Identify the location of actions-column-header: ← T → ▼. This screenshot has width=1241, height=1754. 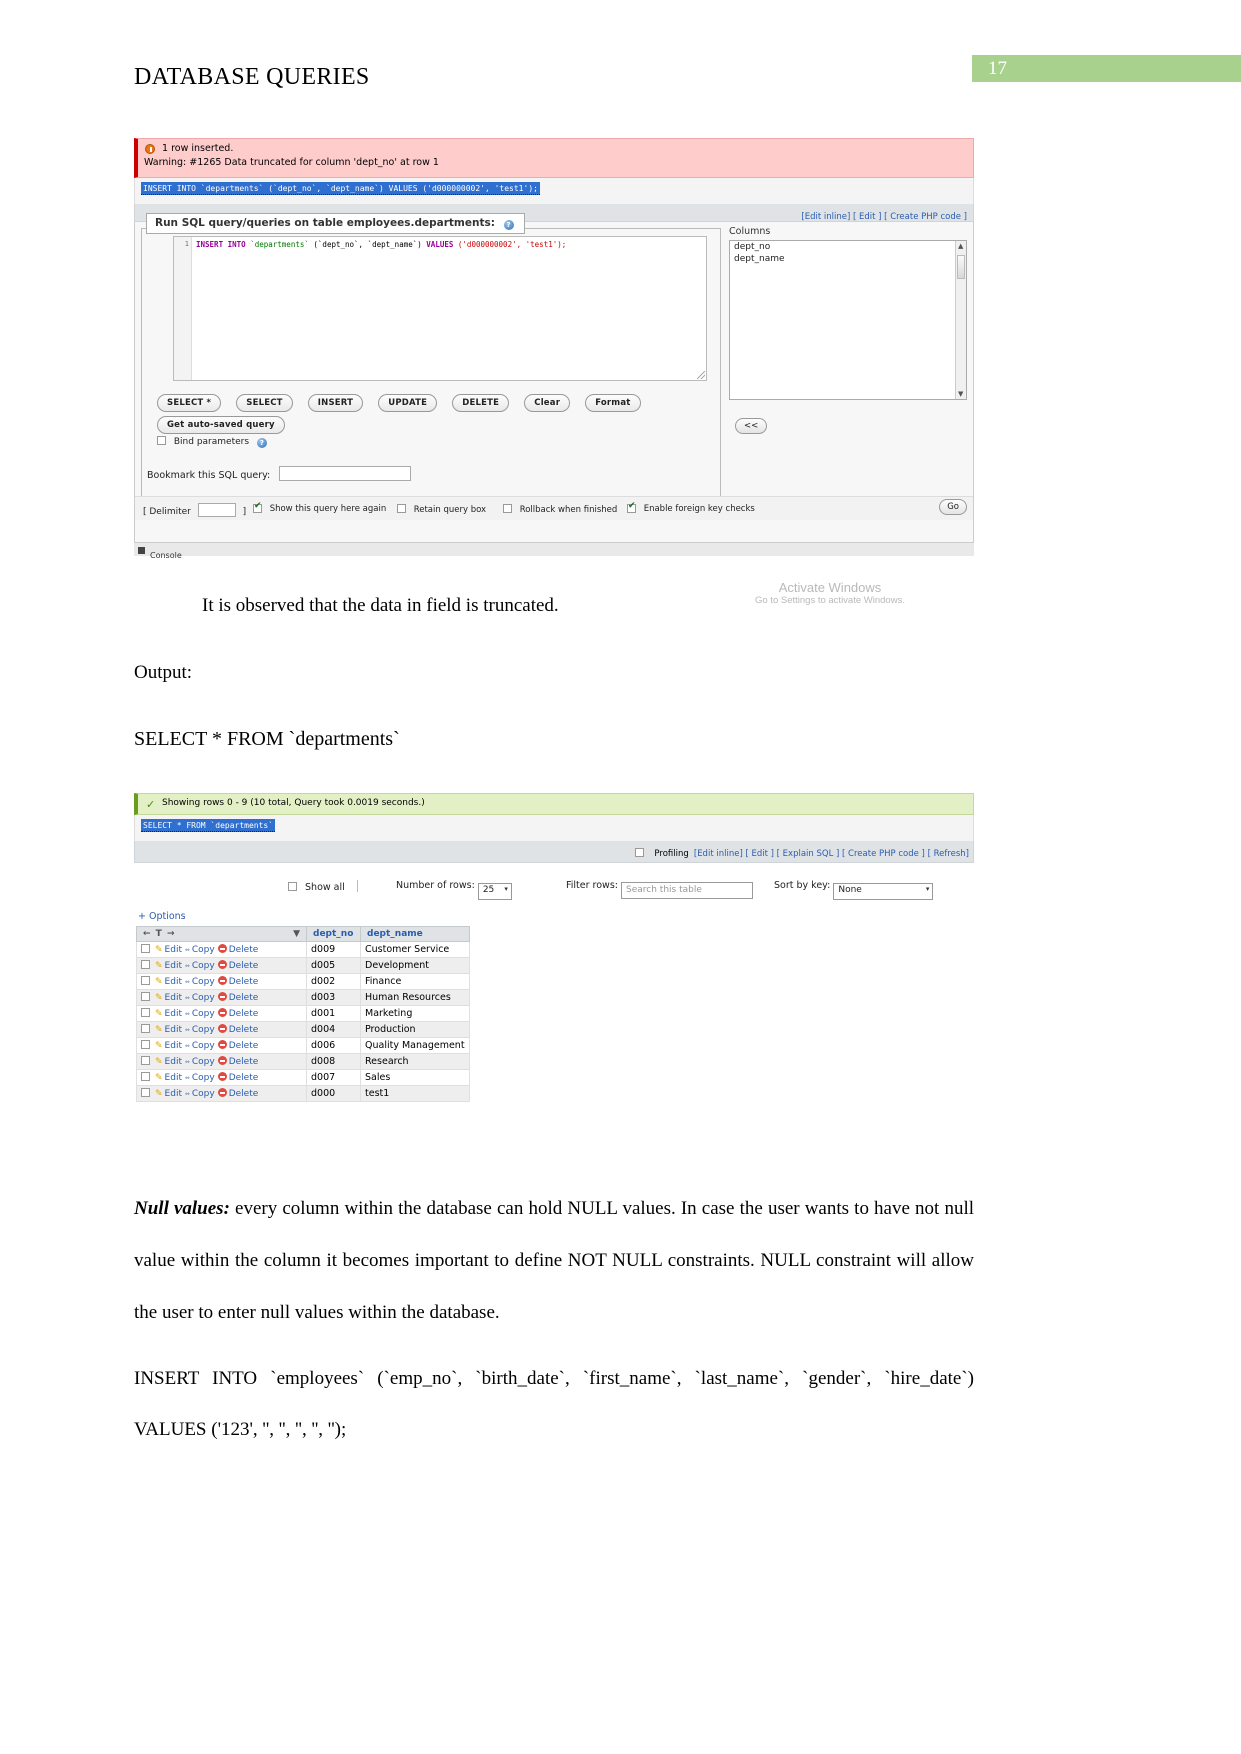
(221, 934).